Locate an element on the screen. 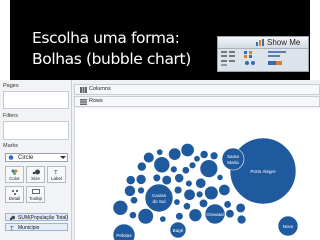 This screenshot has width=320, height=240. color-palette-icon is located at coordinates (14, 172).